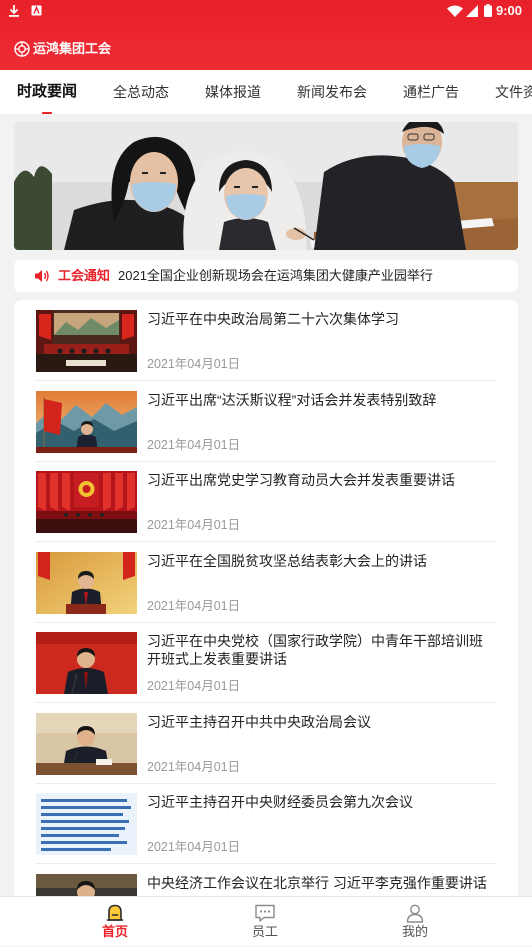 The height and width of the screenshot is (947, 532). I want to click on bottom-nav: 首页 员工 我的, so click(266, 921).